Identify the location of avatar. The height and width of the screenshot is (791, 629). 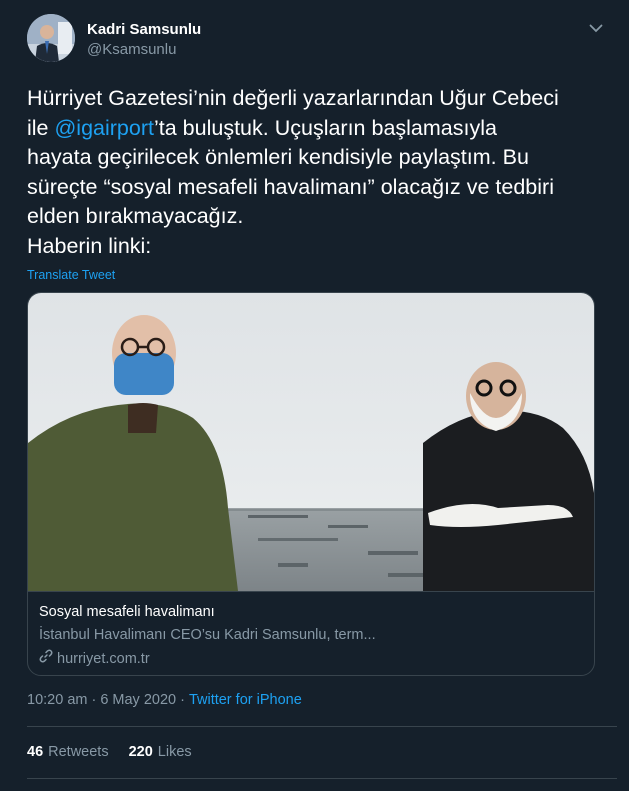
(51, 38).